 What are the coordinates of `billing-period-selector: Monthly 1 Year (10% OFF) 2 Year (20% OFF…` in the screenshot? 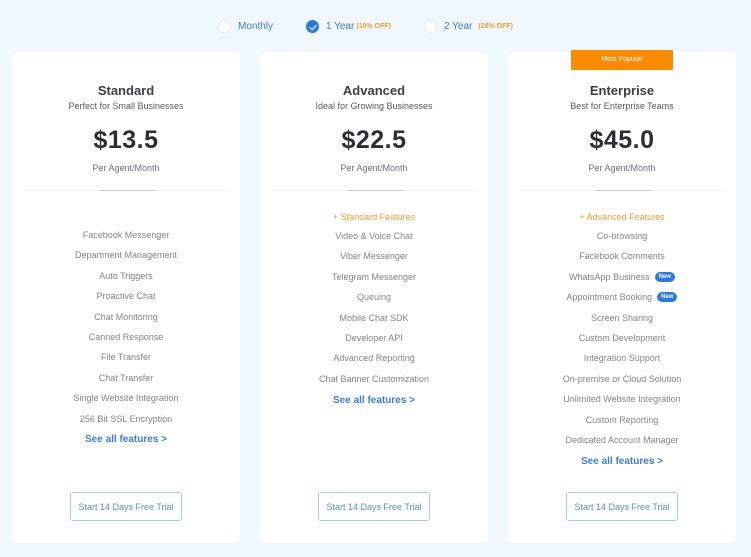 It's located at (375, 26).